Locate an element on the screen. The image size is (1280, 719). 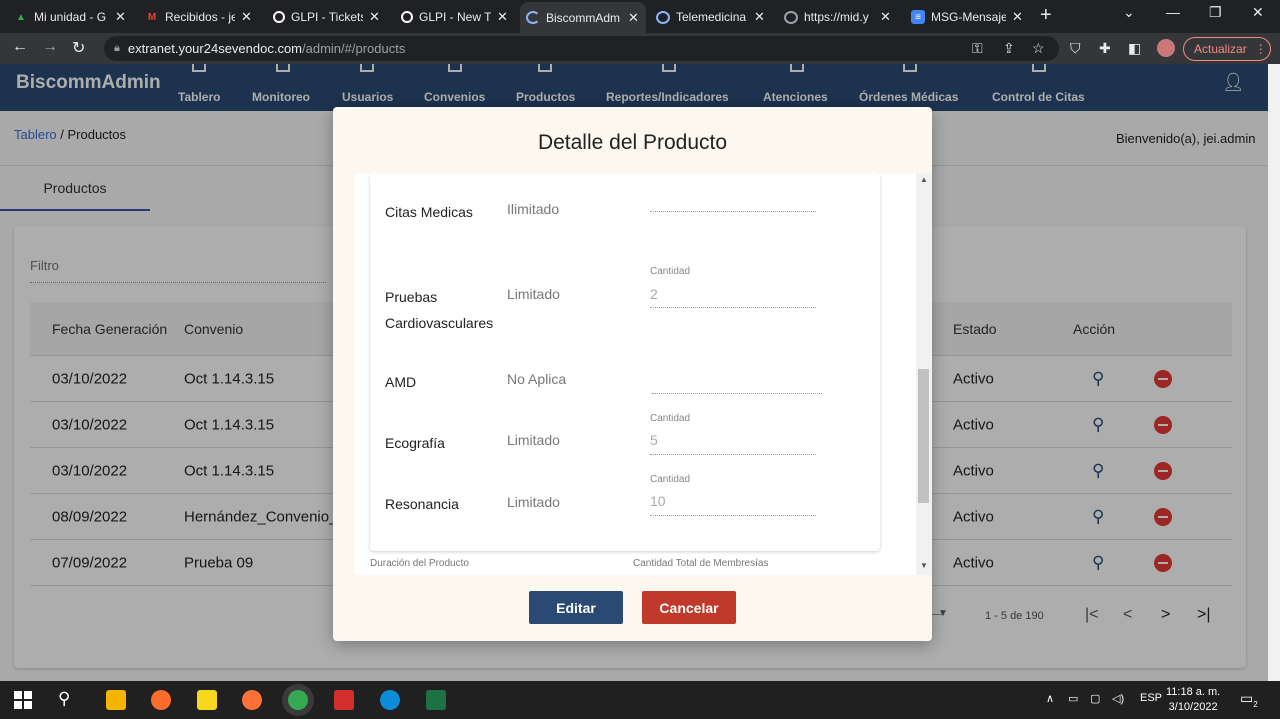
chevron-down-icon: ⌄ is located at coordinates (1129, 12).